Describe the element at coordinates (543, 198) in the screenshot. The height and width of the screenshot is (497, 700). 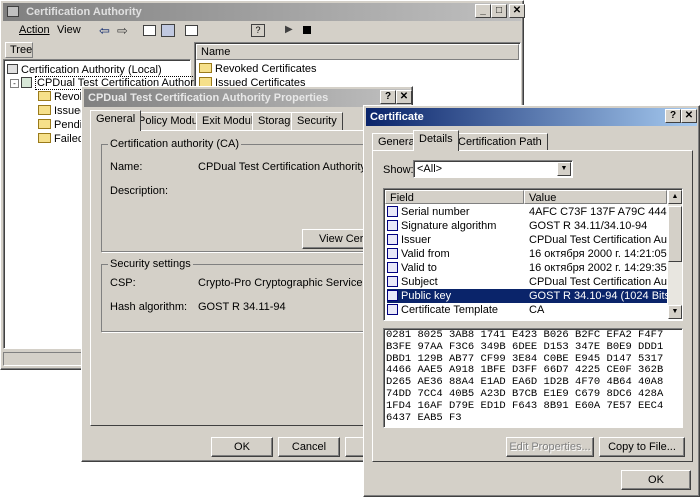
I see `column-value-label: Value` at that location.